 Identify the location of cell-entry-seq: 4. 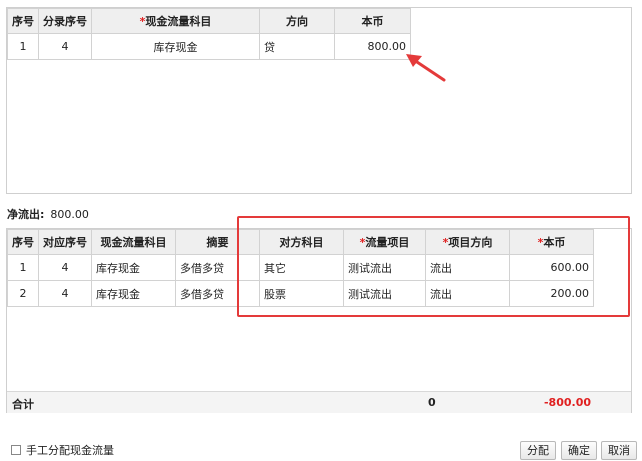
(65, 46).